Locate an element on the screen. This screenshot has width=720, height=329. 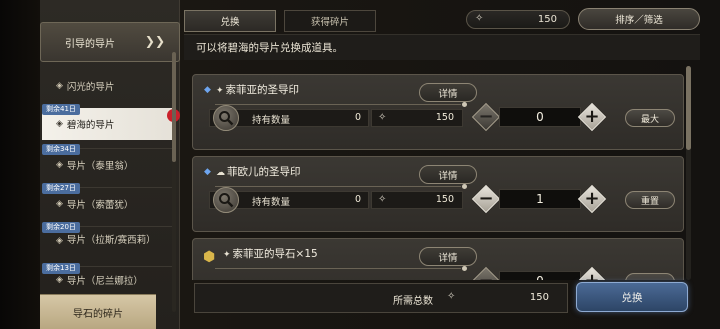
currency-amount: 150 is located at coordinates (547, 19).